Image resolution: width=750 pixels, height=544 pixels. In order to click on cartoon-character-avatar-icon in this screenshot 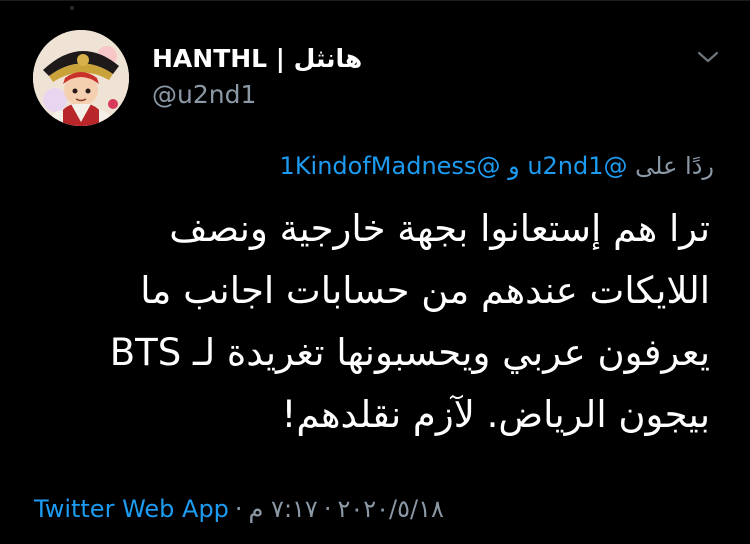, I will do `click(81, 78)`.